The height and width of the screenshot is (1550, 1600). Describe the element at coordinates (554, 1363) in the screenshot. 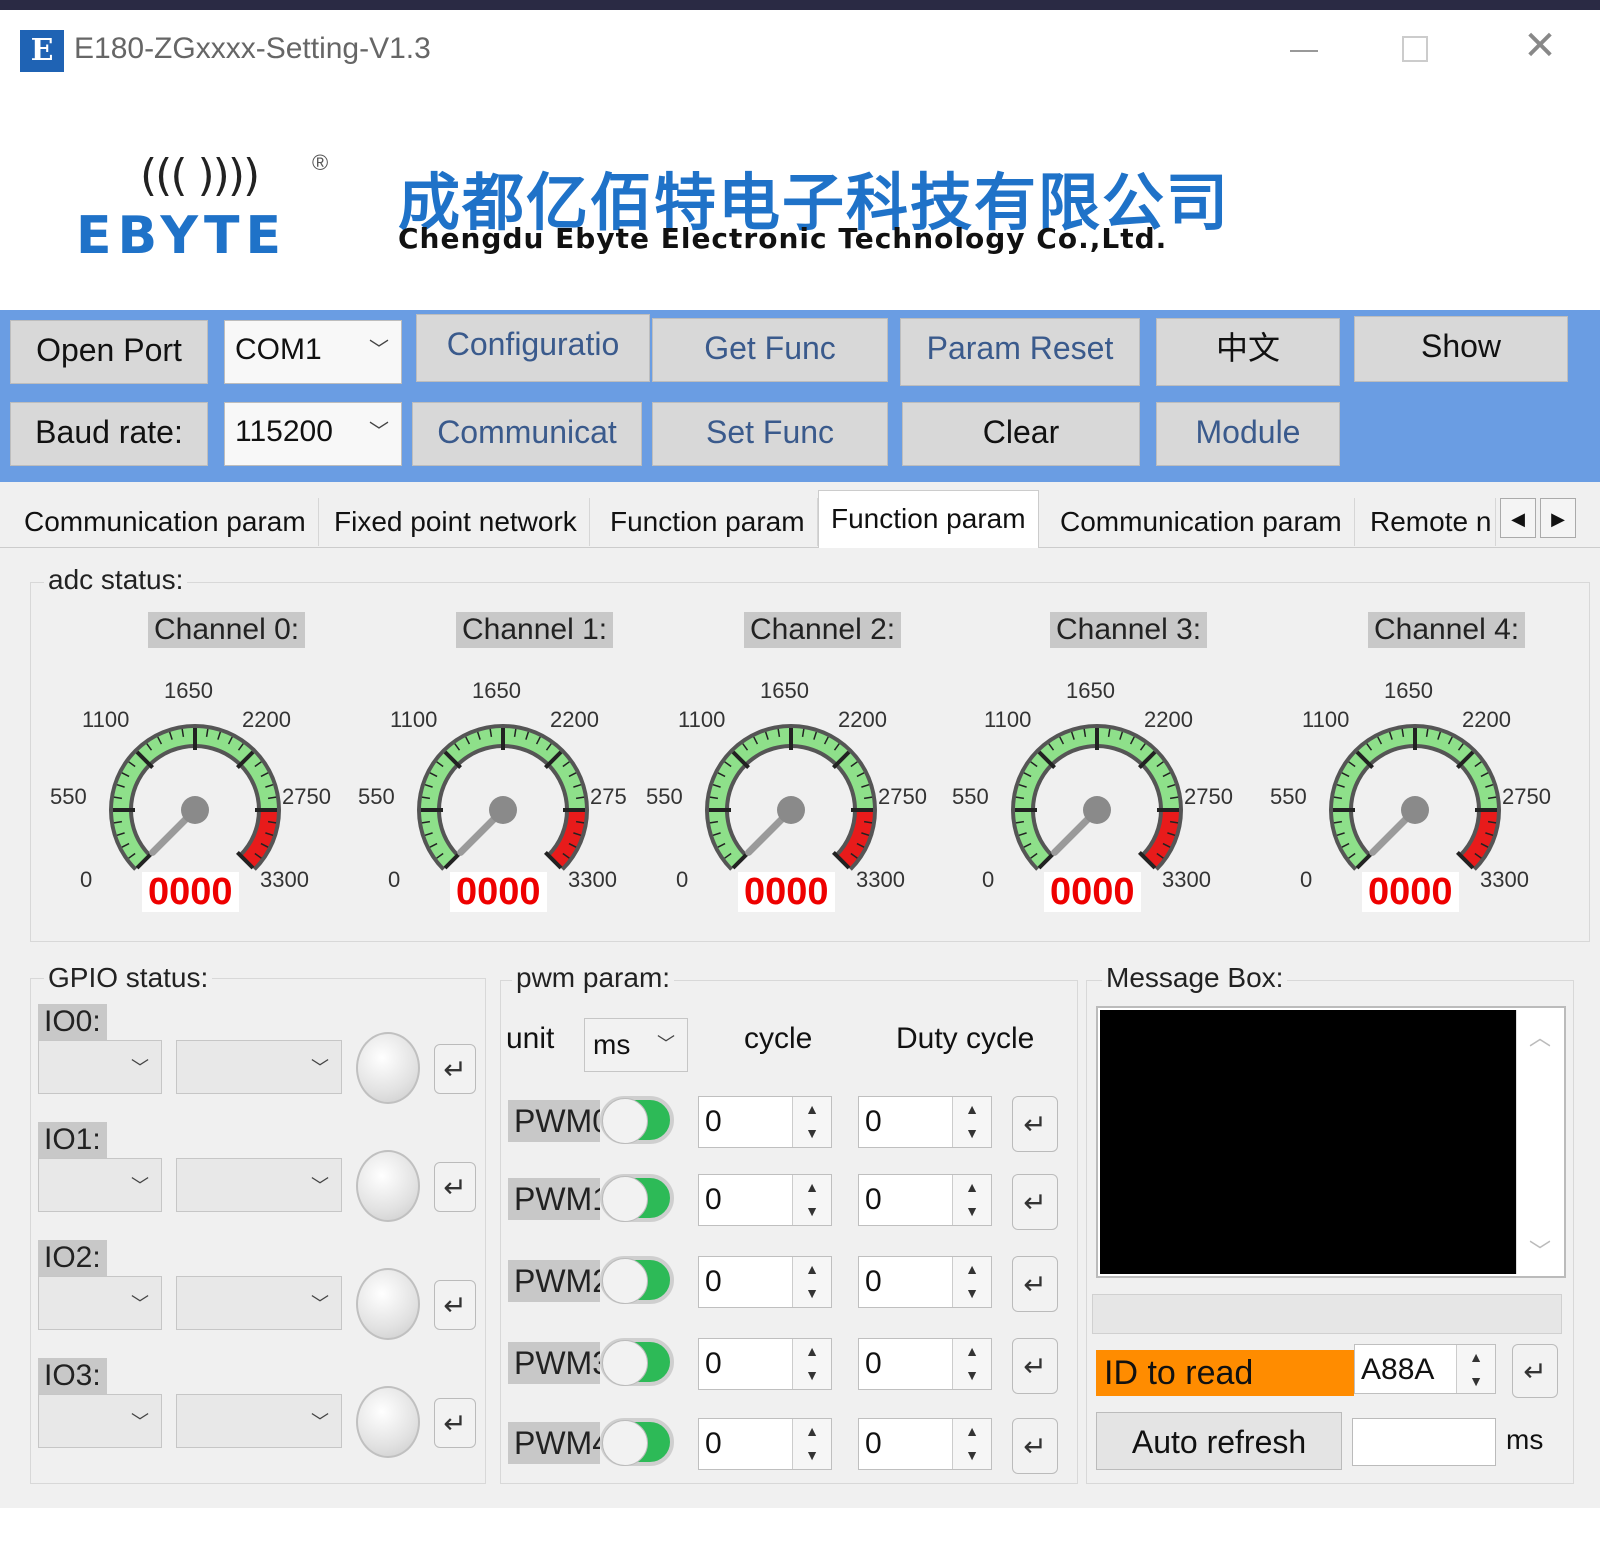

I see `pwm-channel-label: PWM3` at that location.